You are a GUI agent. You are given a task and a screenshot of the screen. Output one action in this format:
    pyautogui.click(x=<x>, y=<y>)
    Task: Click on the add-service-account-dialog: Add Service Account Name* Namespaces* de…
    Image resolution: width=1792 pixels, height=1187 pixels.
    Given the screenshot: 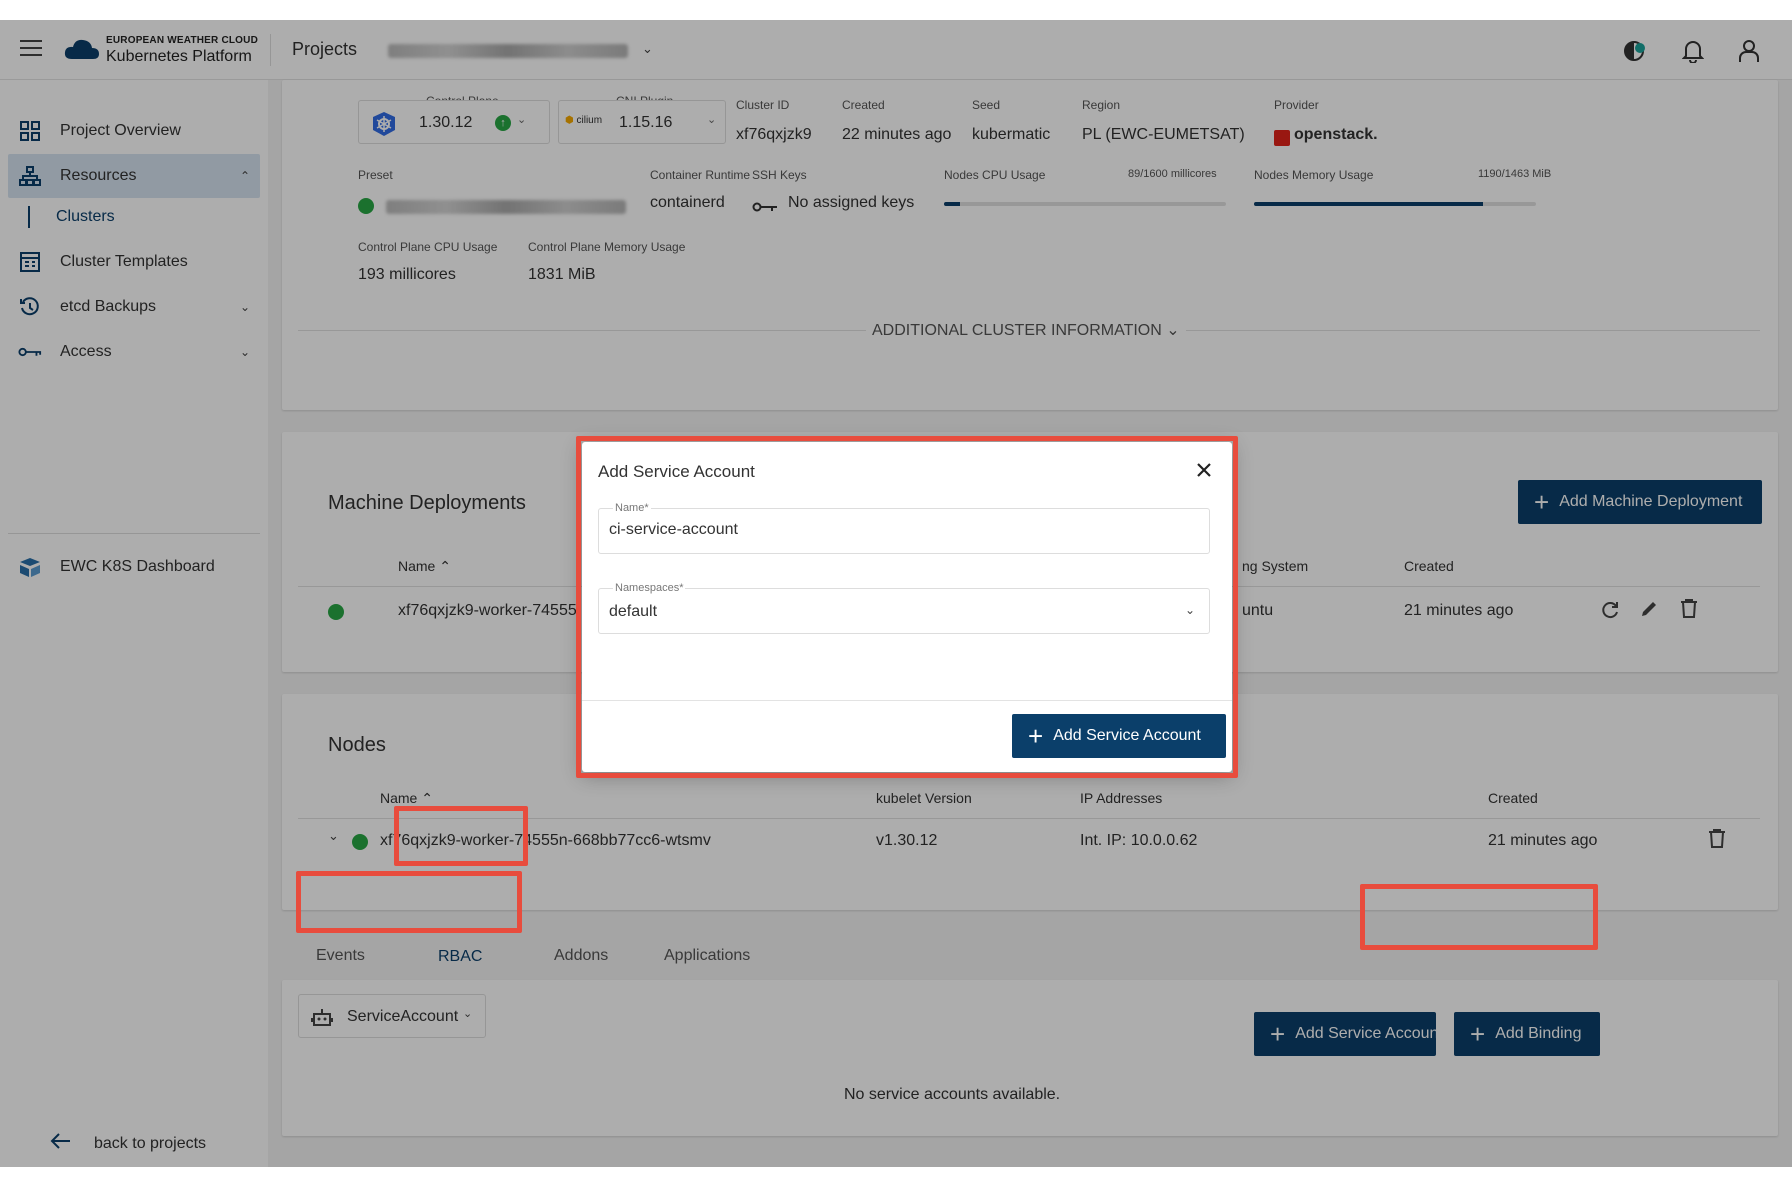 What is the action you would take?
    pyautogui.click(x=907, y=607)
    